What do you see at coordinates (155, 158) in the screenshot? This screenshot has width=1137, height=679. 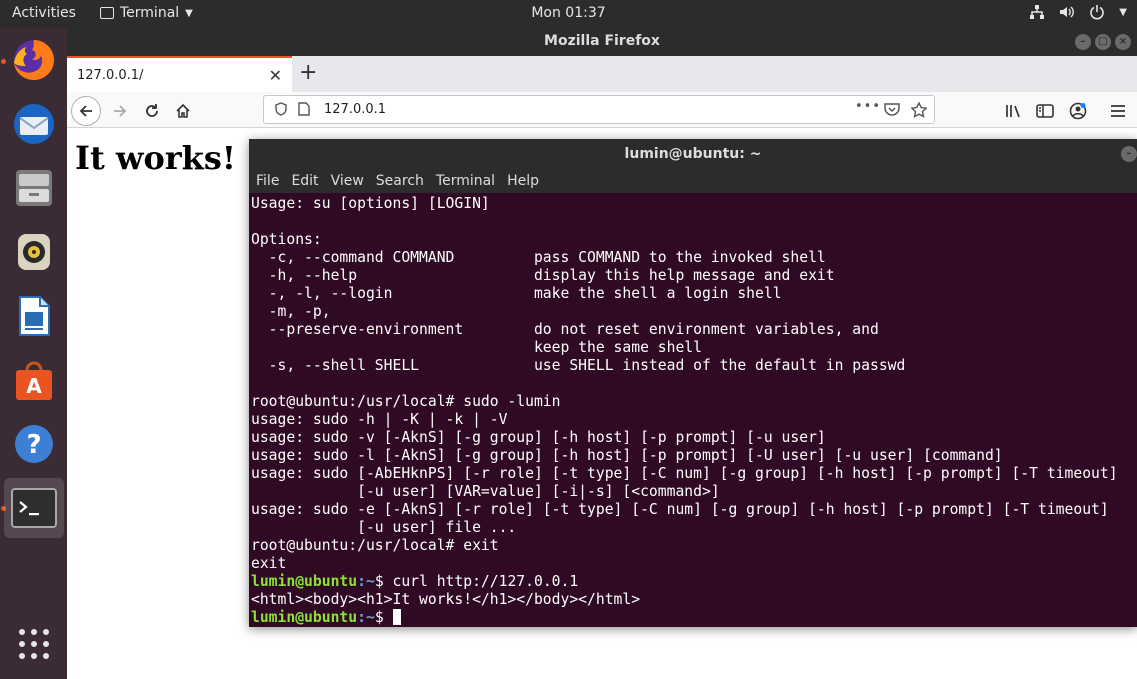 I see `page-heading: It works!` at bounding box center [155, 158].